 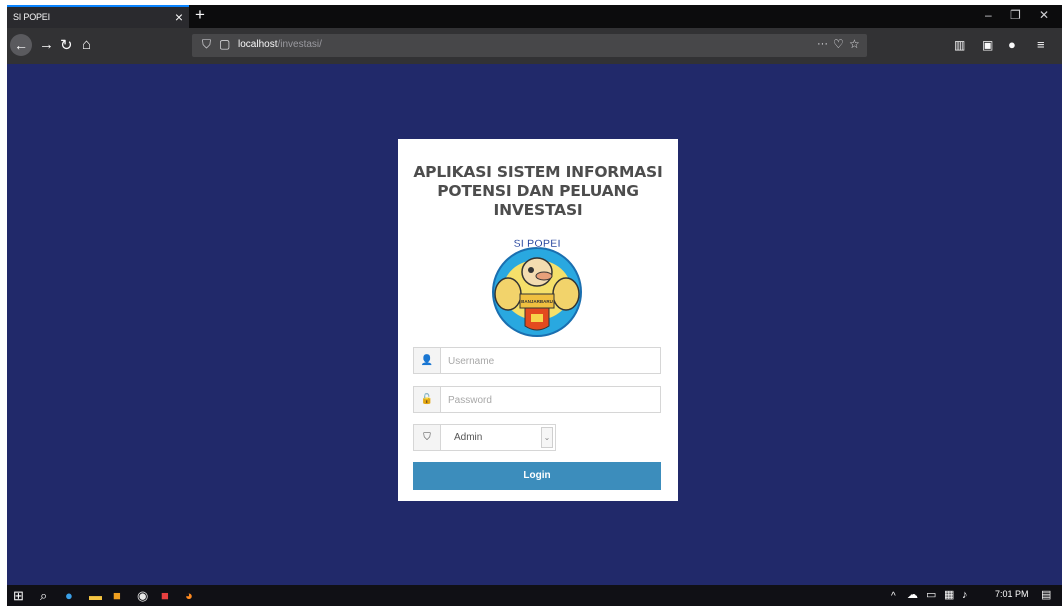 I want to click on firefox-icon: ◕, so click(x=189, y=595).